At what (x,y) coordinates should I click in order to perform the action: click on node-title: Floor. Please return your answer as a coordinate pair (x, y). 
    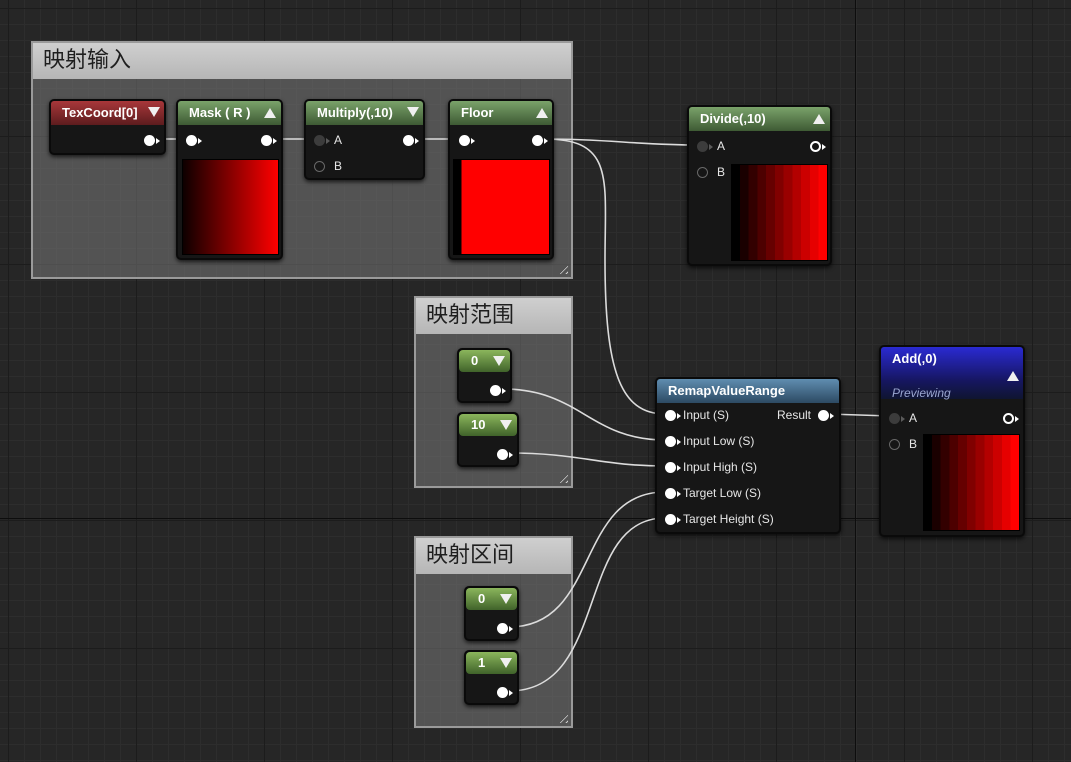
    Looking at the image, I should click on (477, 112).